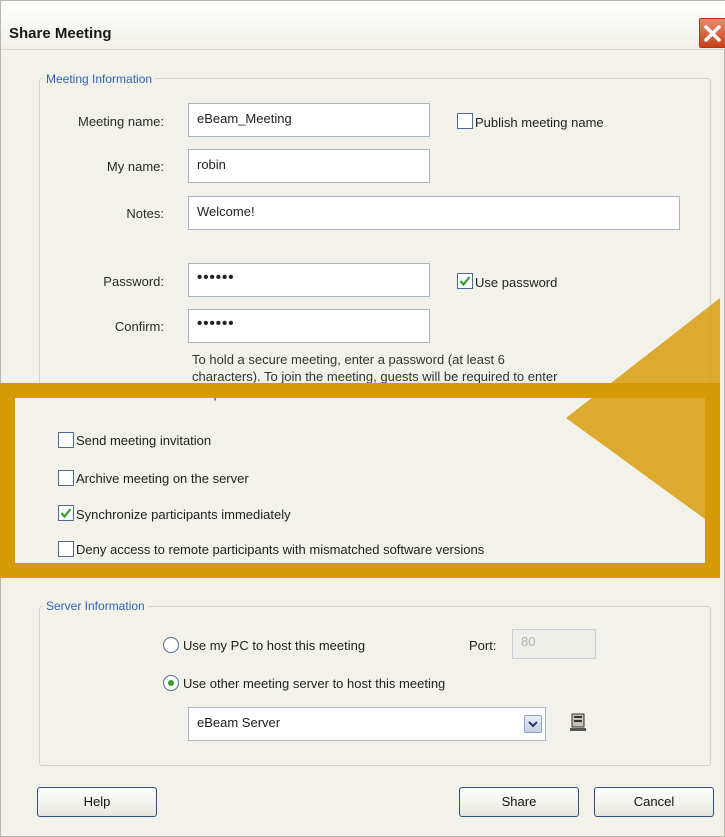 Image resolution: width=725 pixels, height=837 pixels. What do you see at coordinates (66, 478) in the screenshot?
I see `archive-meeting-checkbox` at bounding box center [66, 478].